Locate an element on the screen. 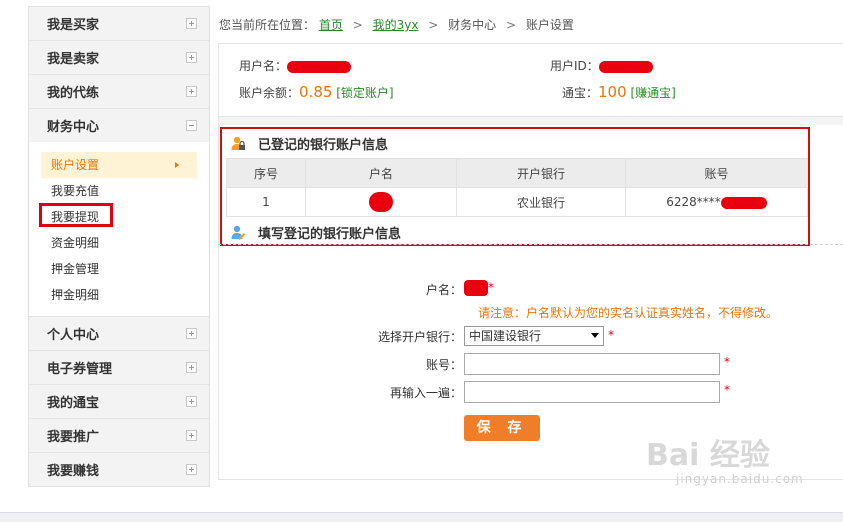 This screenshot has height=522, width=843. redacted-name-field is located at coordinates (476, 288).